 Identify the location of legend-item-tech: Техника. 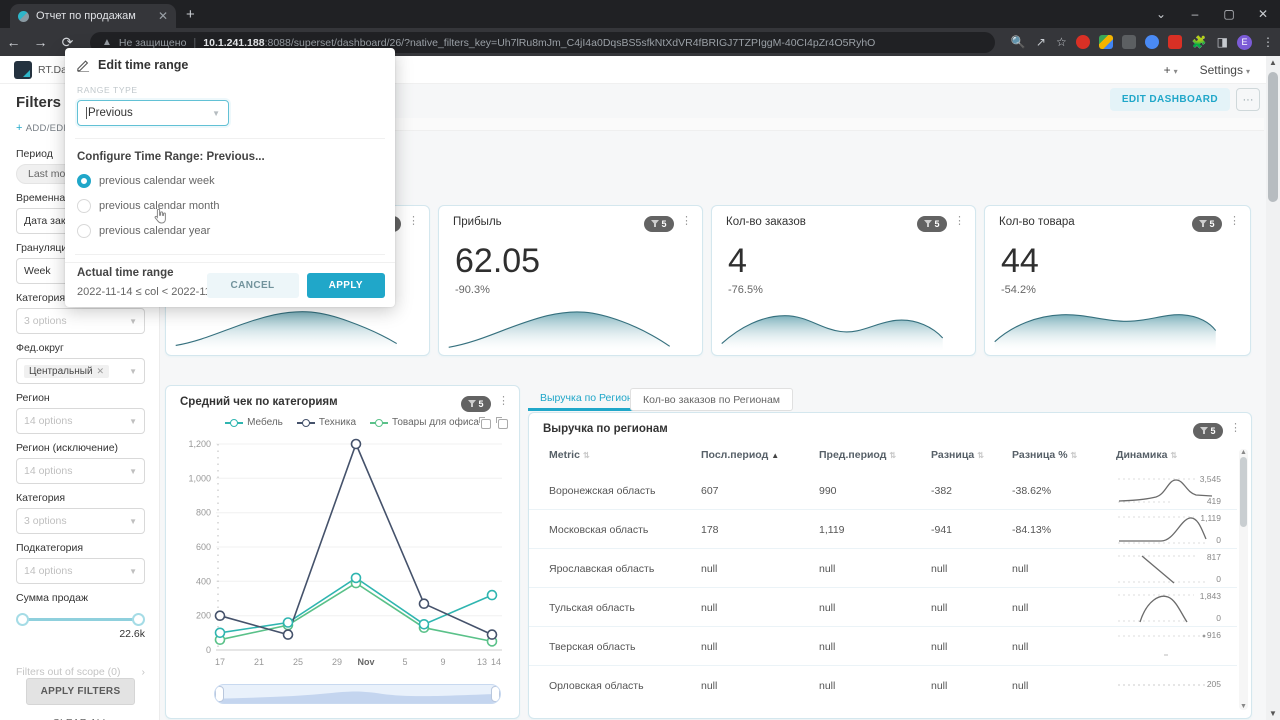
(326, 422).